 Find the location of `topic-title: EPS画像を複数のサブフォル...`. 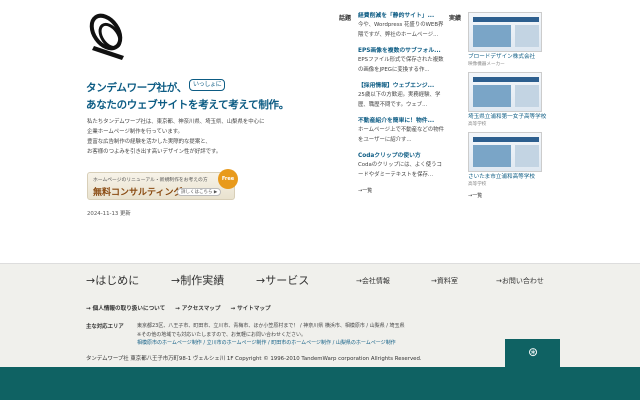

topic-title: EPS画像を複数のサブフォル... is located at coordinates (401, 51).